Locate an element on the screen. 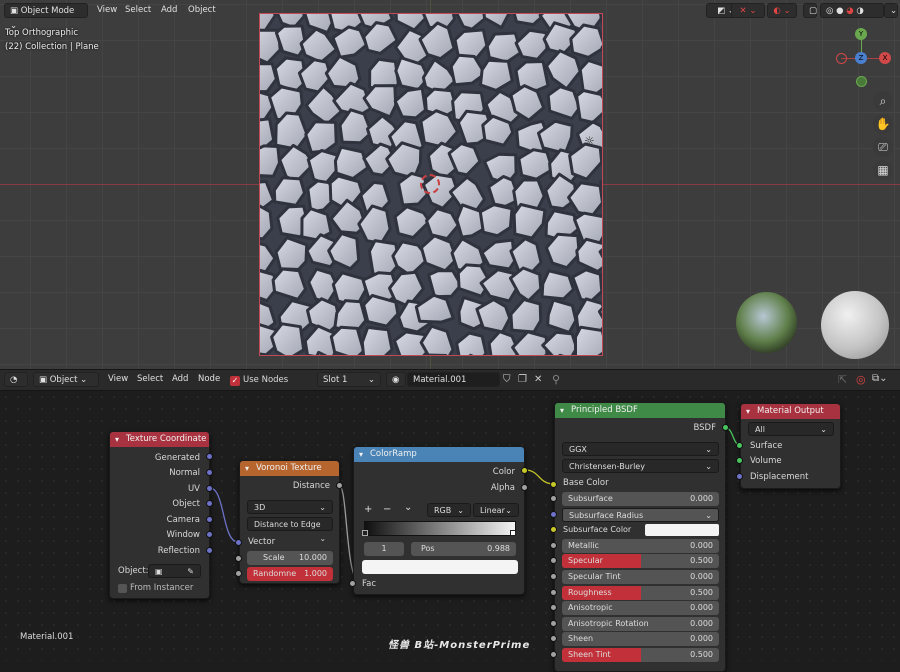  camera-view-icon: ⎚ is located at coordinates (883, 147).